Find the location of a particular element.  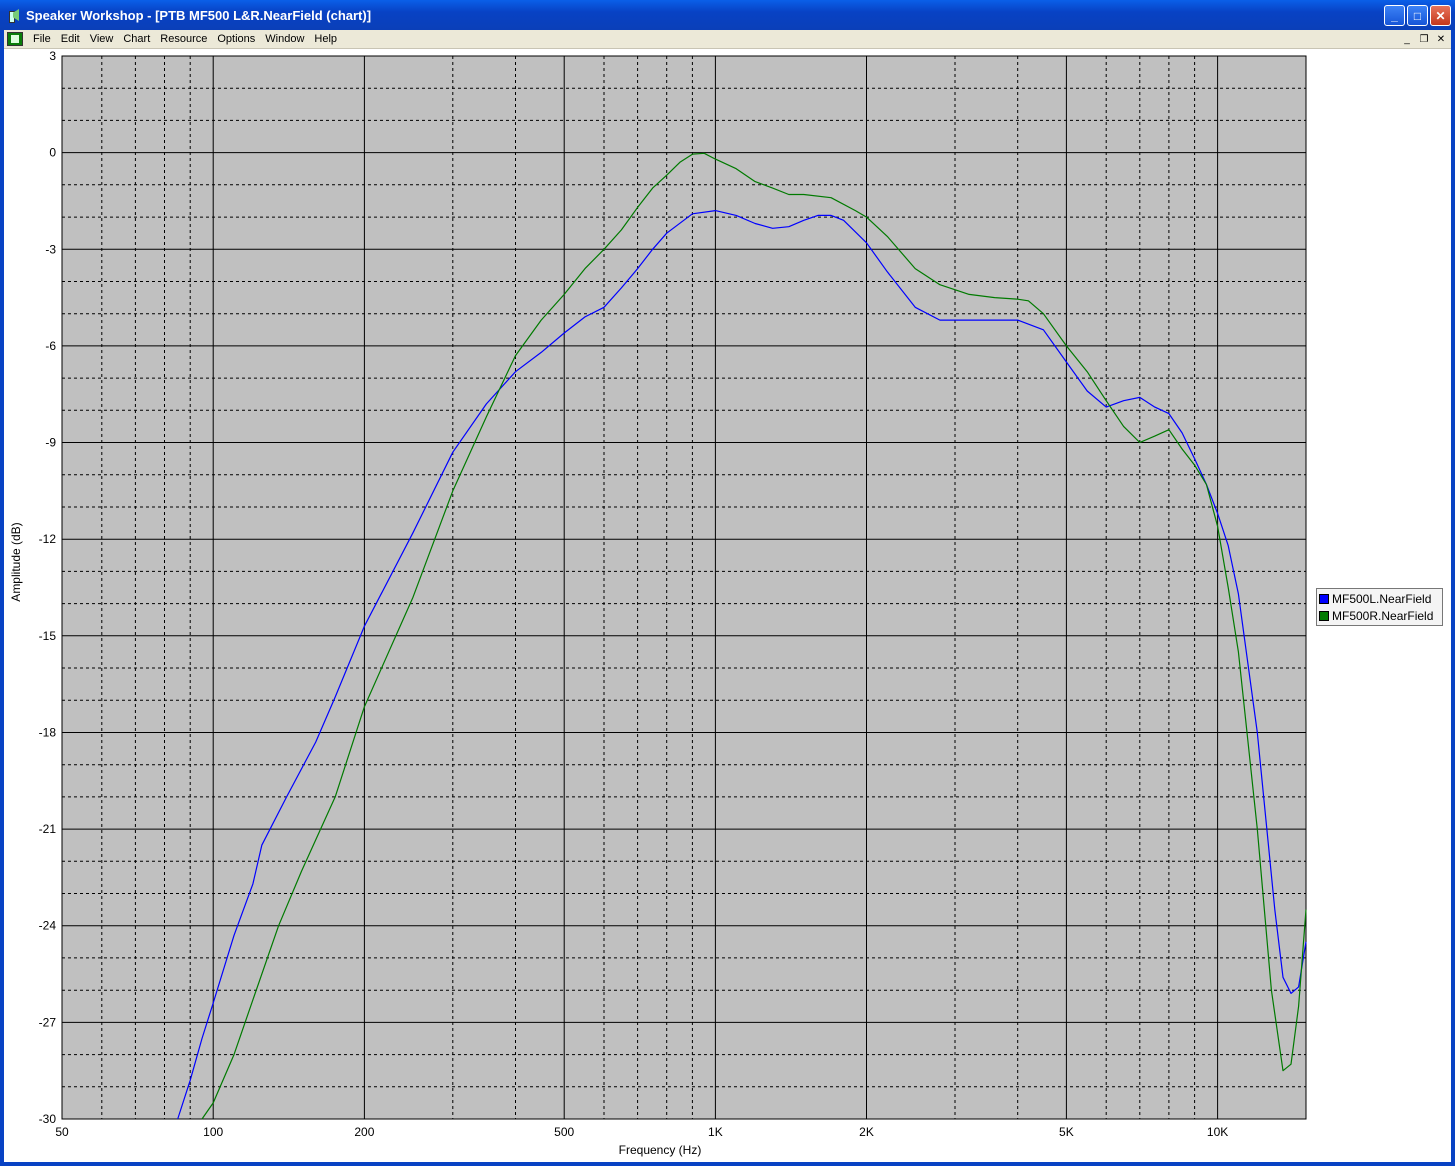

window-frame-bottom is located at coordinates (727, 1164).